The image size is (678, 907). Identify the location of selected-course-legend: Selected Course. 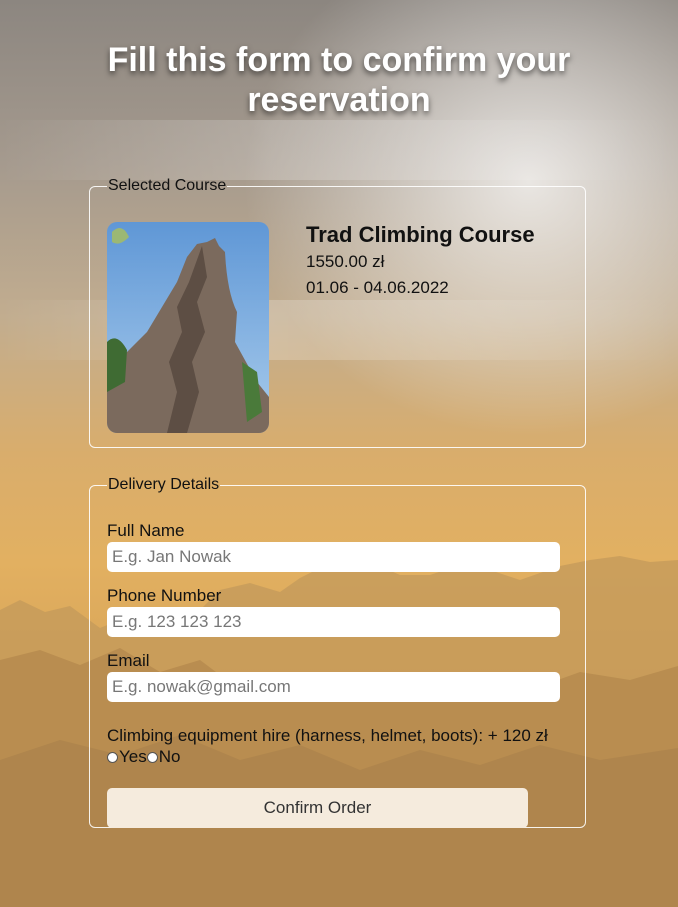
(167, 185).